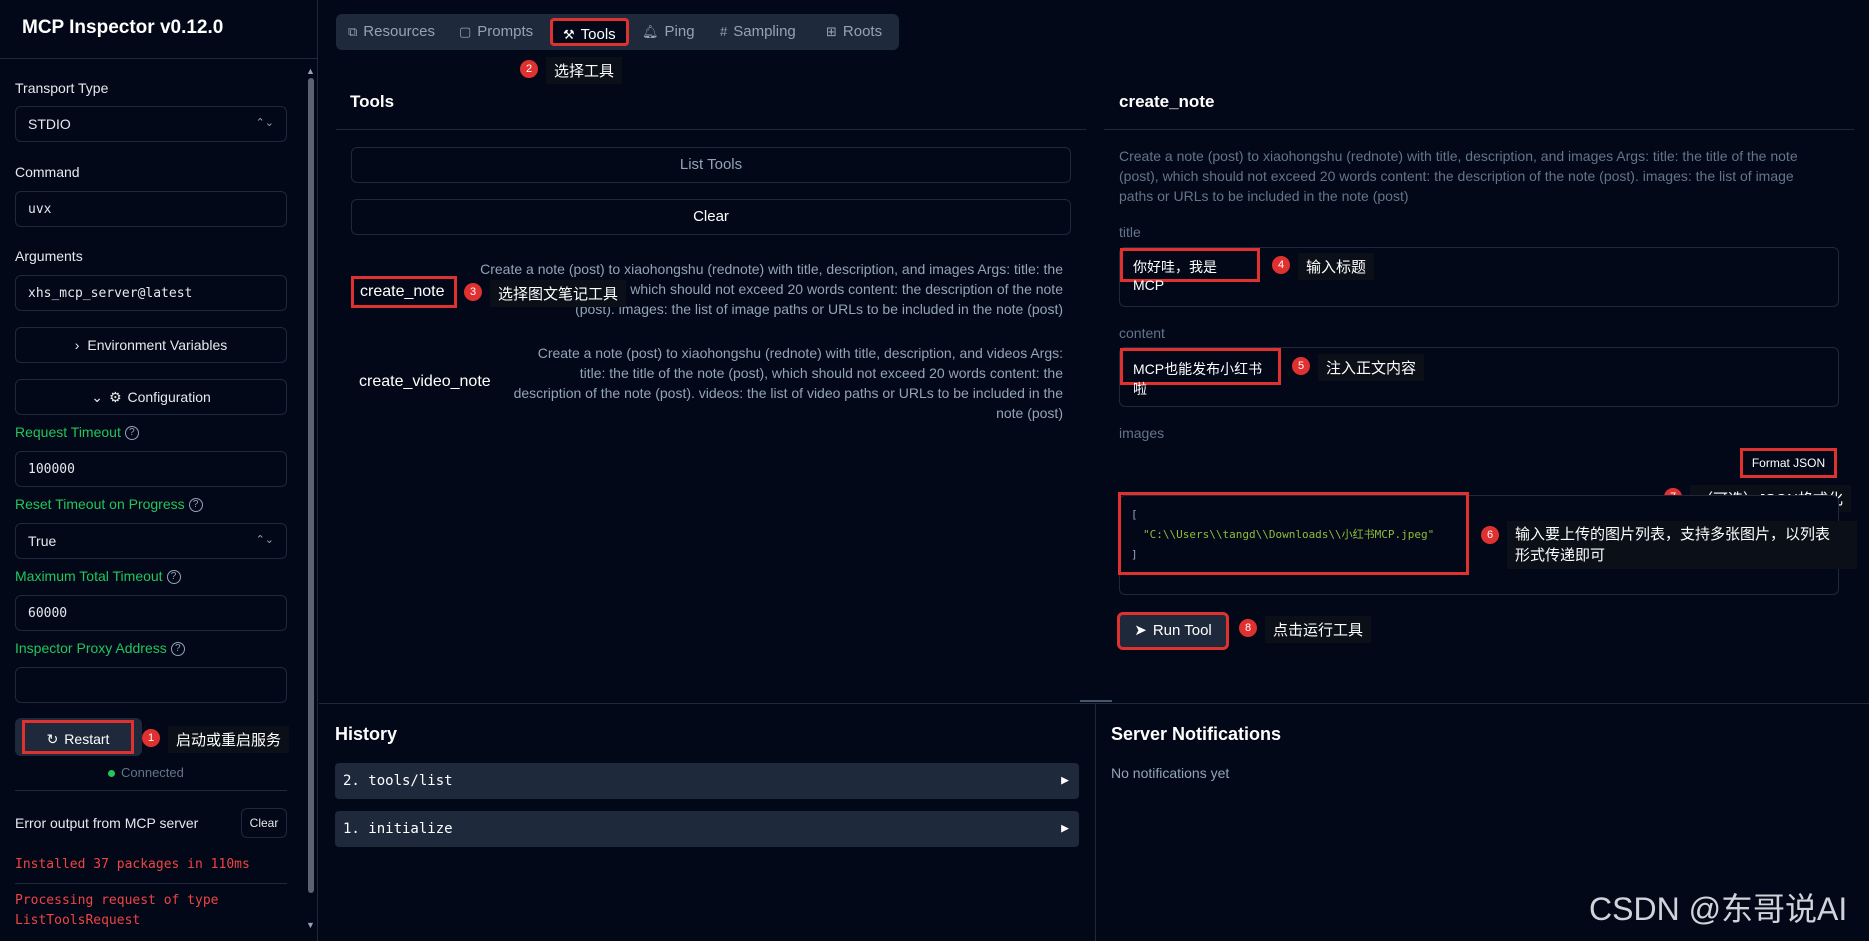  What do you see at coordinates (1196, 734) in the screenshot?
I see `notifications-title: Server Notifications` at bounding box center [1196, 734].